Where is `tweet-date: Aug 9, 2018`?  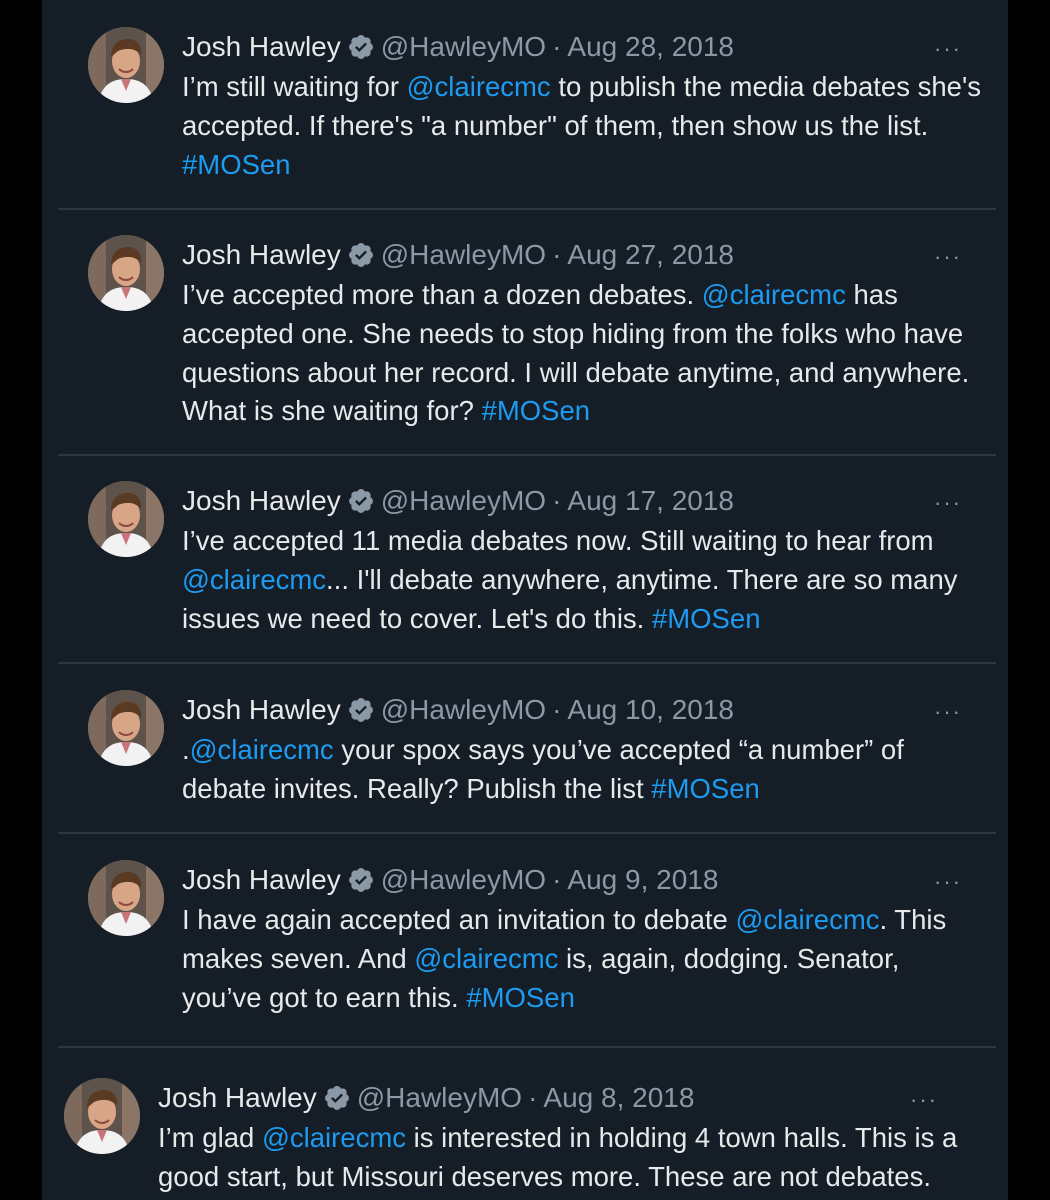 tweet-date: Aug 9, 2018 is located at coordinates (642, 880).